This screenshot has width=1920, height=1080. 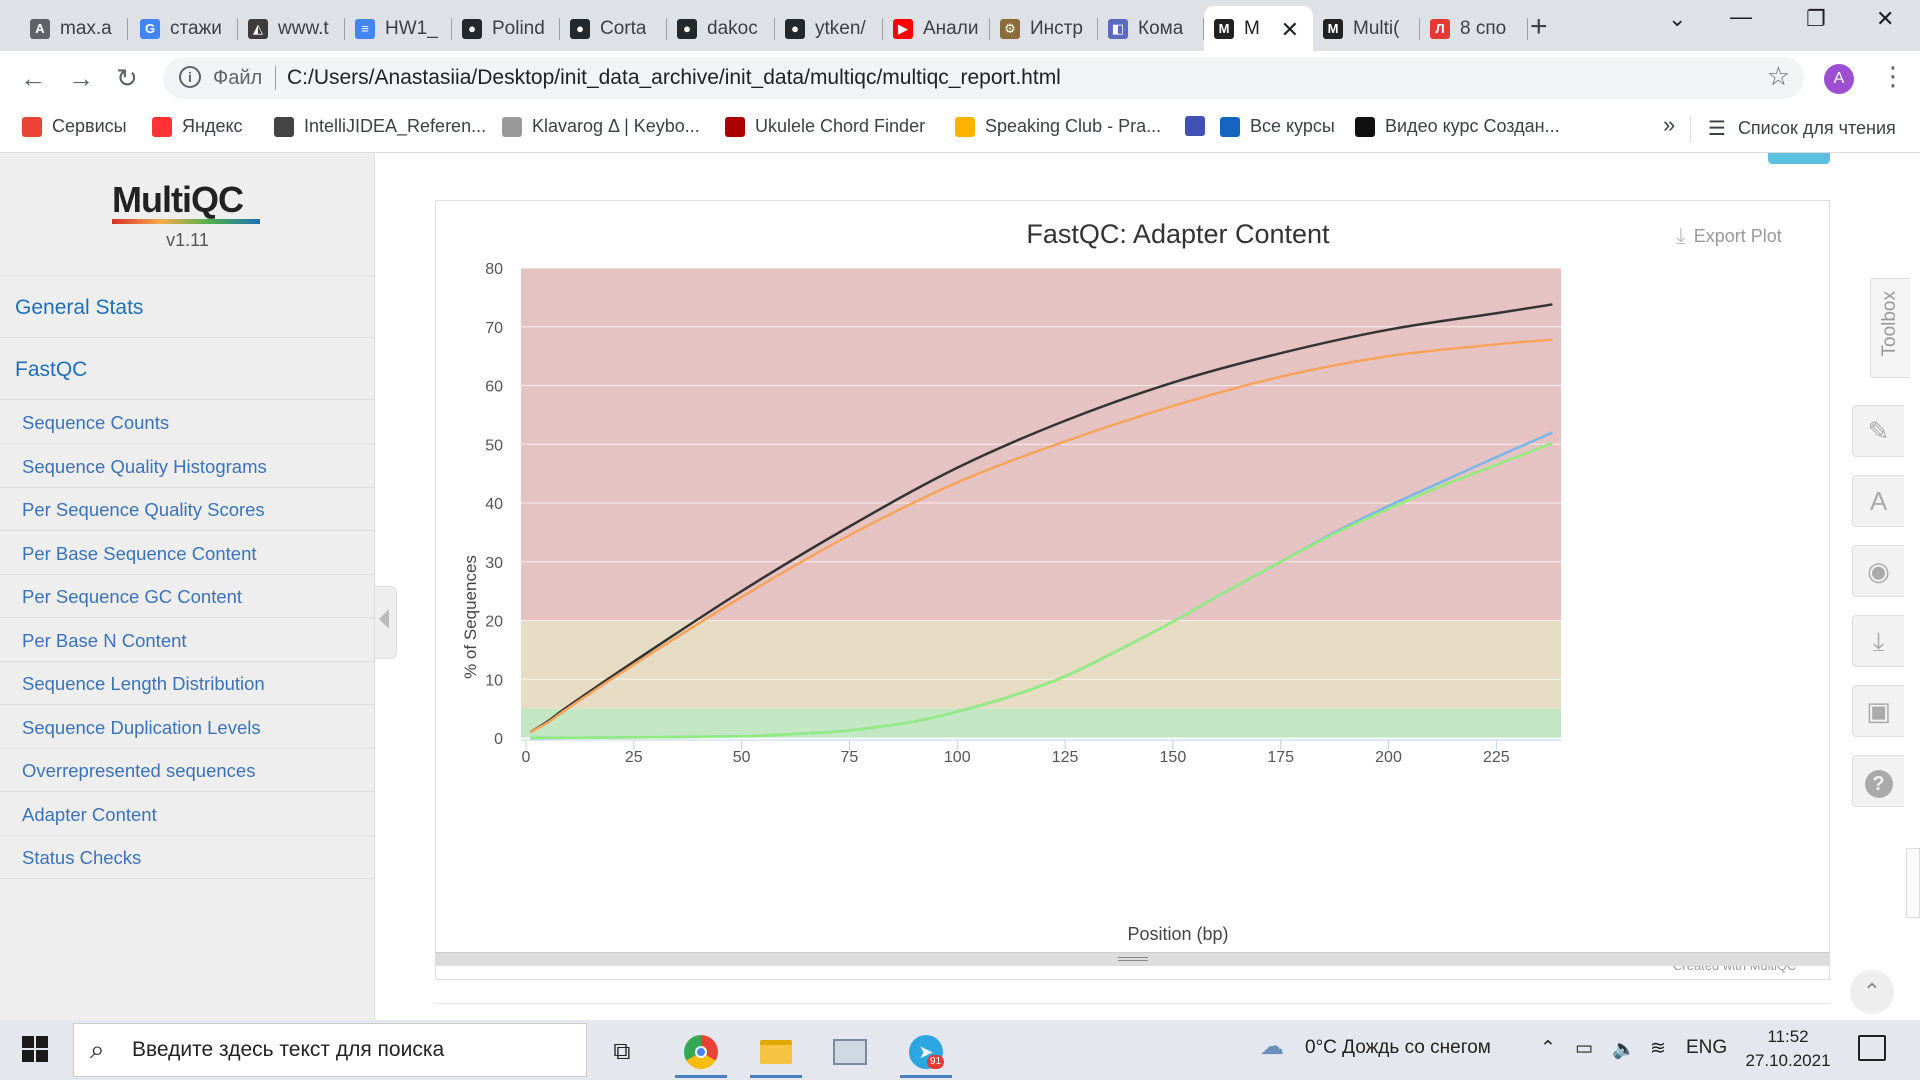 What do you see at coordinates (1366, 28) in the screenshot?
I see `browser-tab: M Multi(` at bounding box center [1366, 28].